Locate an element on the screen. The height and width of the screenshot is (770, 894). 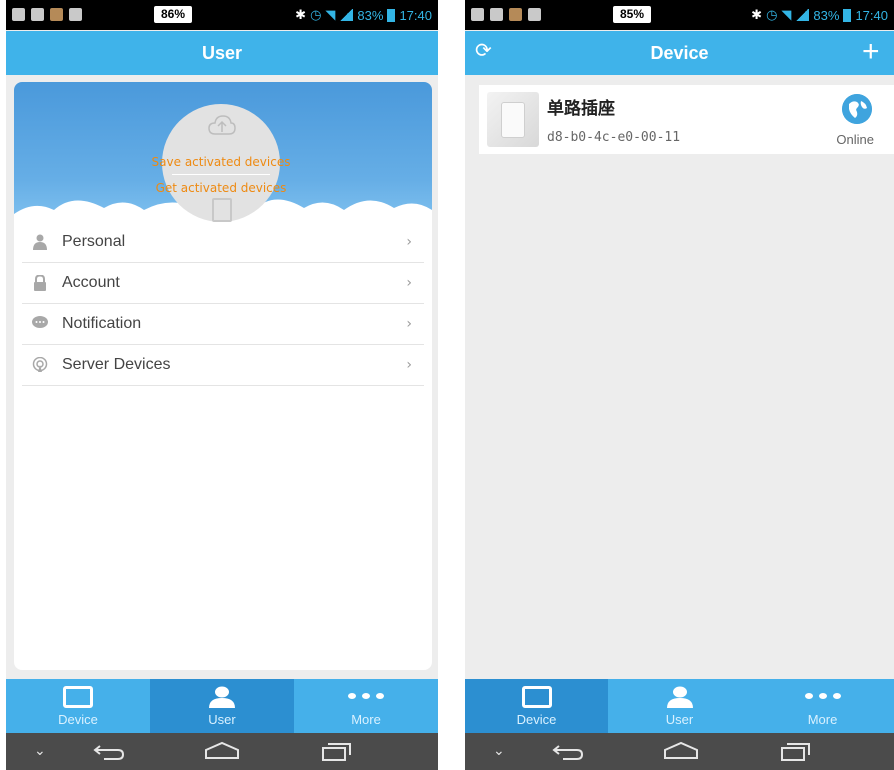
person-icon is located at coordinates (40, 242).